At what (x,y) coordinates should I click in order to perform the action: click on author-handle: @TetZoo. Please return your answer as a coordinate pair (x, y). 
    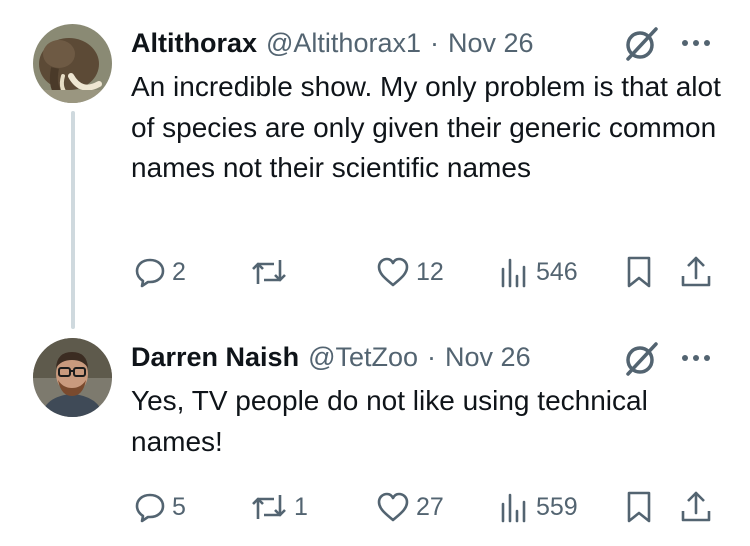
    Looking at the image, I should click on (363, 357).